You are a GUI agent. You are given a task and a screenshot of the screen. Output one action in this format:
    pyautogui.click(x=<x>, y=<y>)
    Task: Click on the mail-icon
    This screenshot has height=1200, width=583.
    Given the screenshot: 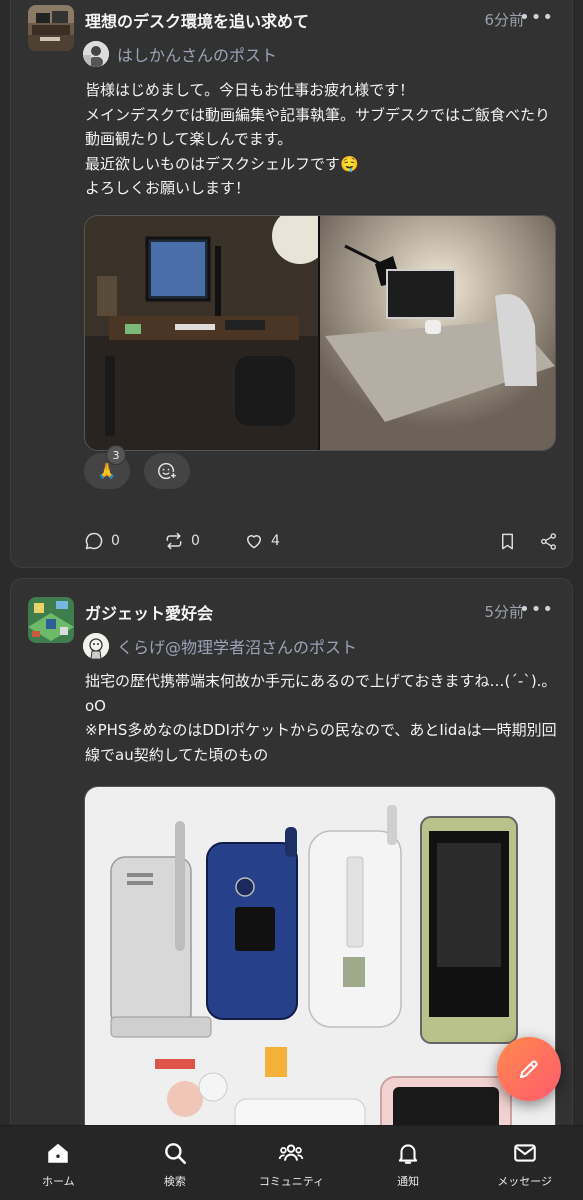 What is the action you would take?
    pyautogui.click(x=524, y=1153)
    